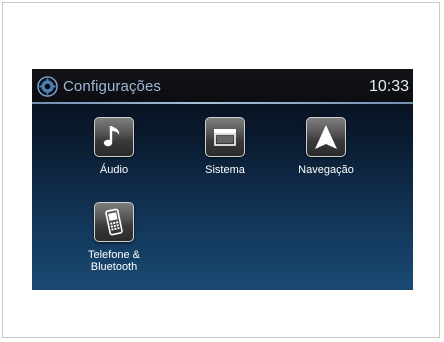 The height and width of the screenshot is (342, 444). I want to click on menu-item-label: Navegação, so click(326, 170).